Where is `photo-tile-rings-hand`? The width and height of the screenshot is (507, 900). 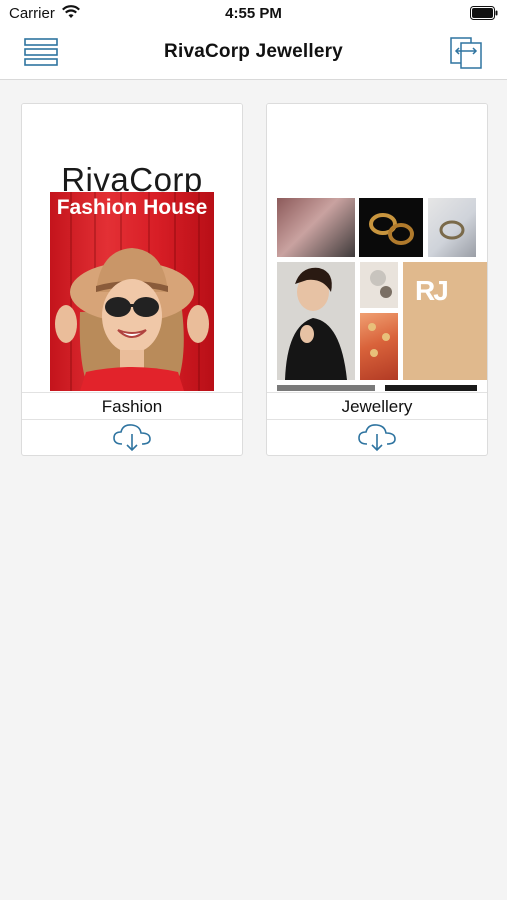
photo-tile-rings-hand is located at coordinates (316, 227).